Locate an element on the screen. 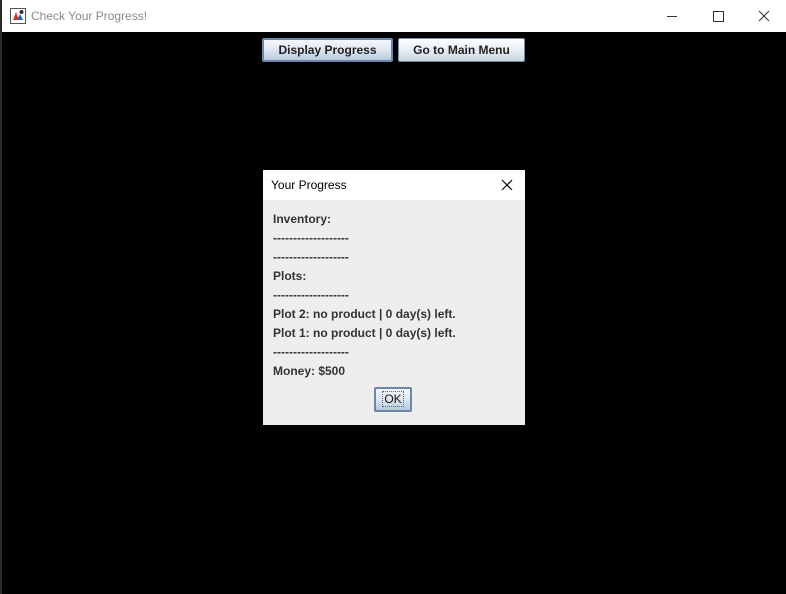 The width and height of the screenshot is (786, 594). java-app-icon is located at coordinates (18, 16).